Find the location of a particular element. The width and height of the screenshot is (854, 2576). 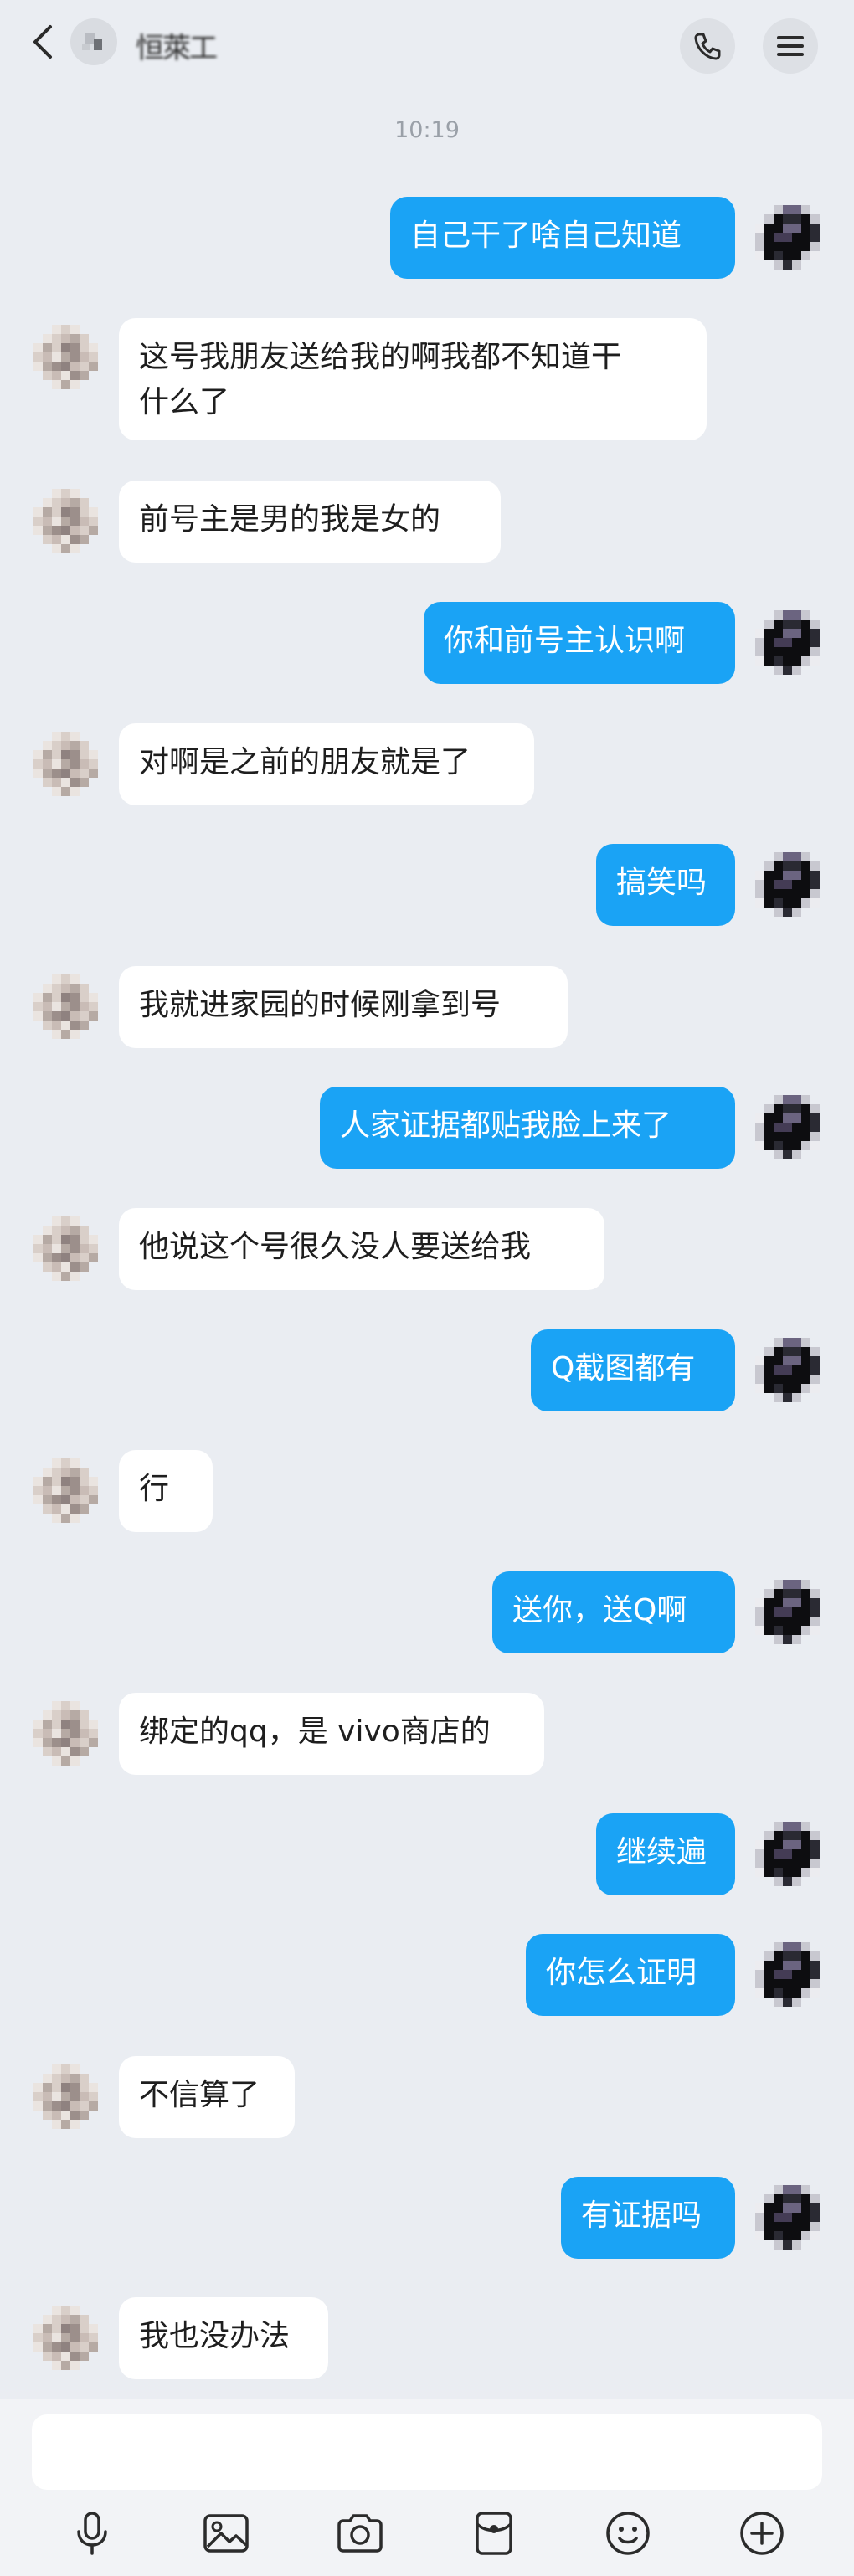

input-bar is located at coordinates (427, 2487).